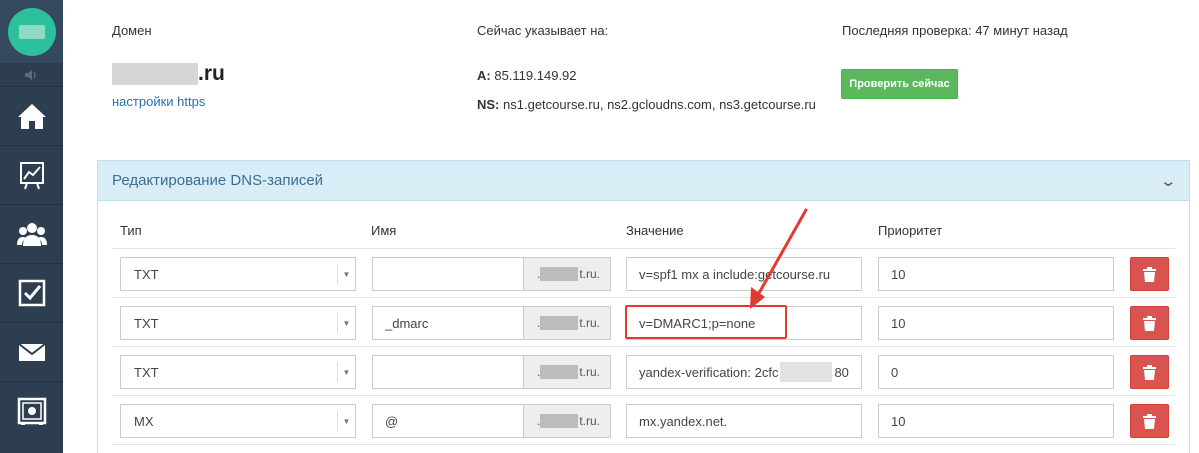  I want to click on annotation-arrow, so click(779, 258).